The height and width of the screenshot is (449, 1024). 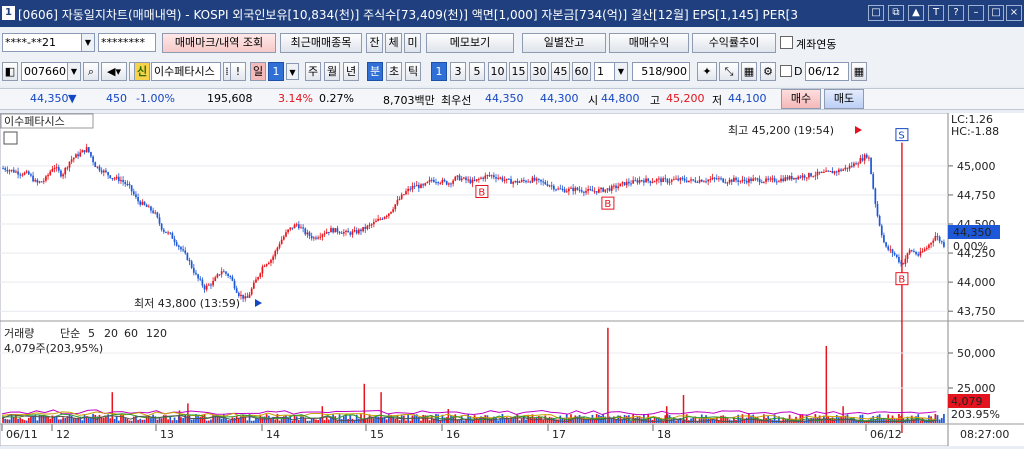 What do you see at coordinates (127, 42) in the screenshot?
I see `password-field: ********` at bounding box center [127, 42].